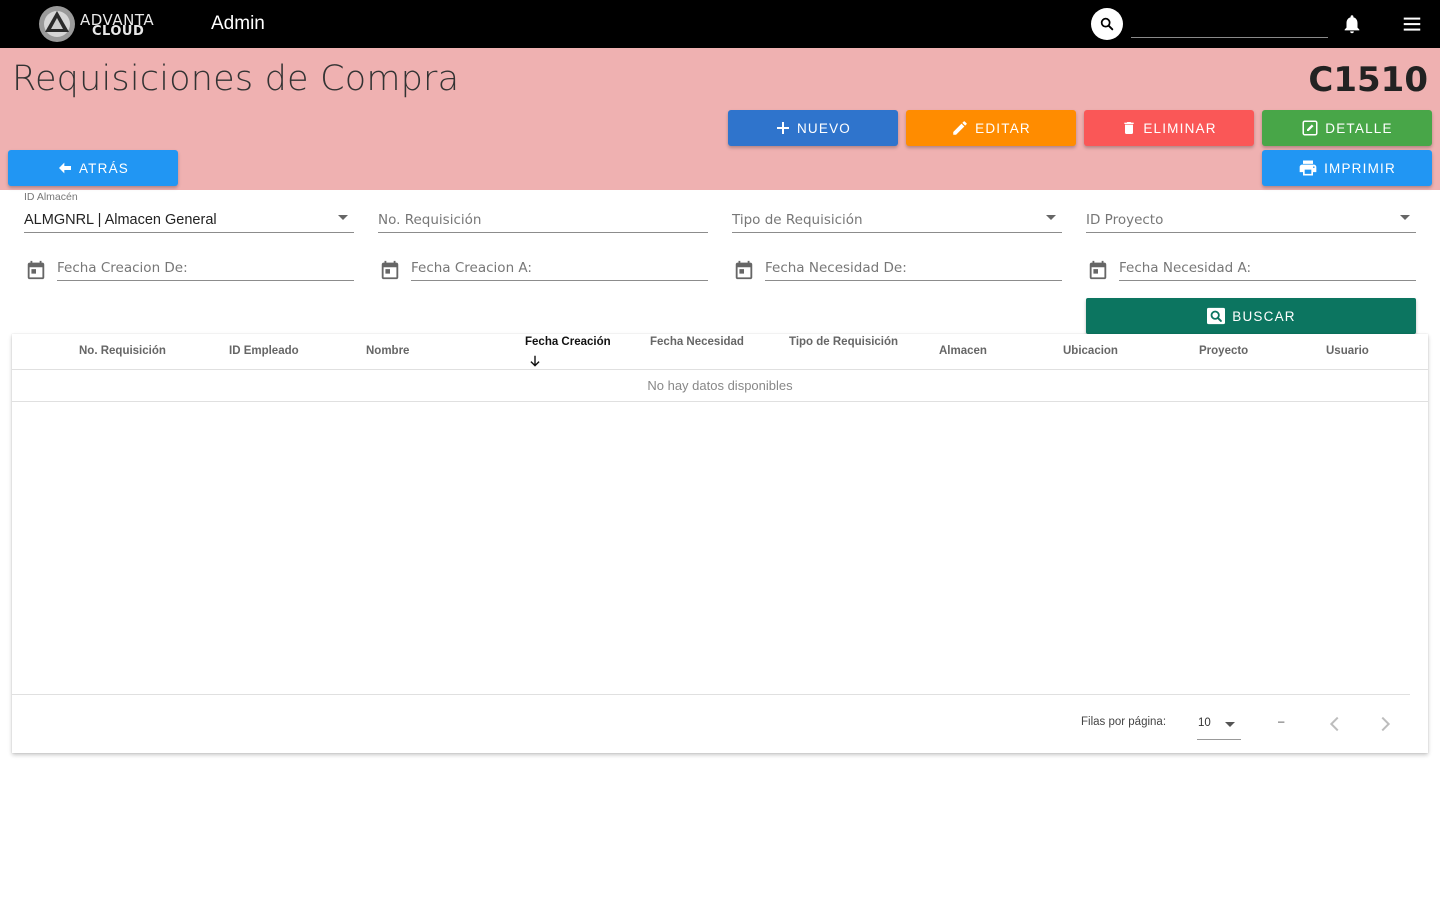 This screenshot has width=1440, height=900. What do you see at coordinates (1216, 316) in the screenshot?
I see `search-box-icon` at bounding box center [1216, 316].